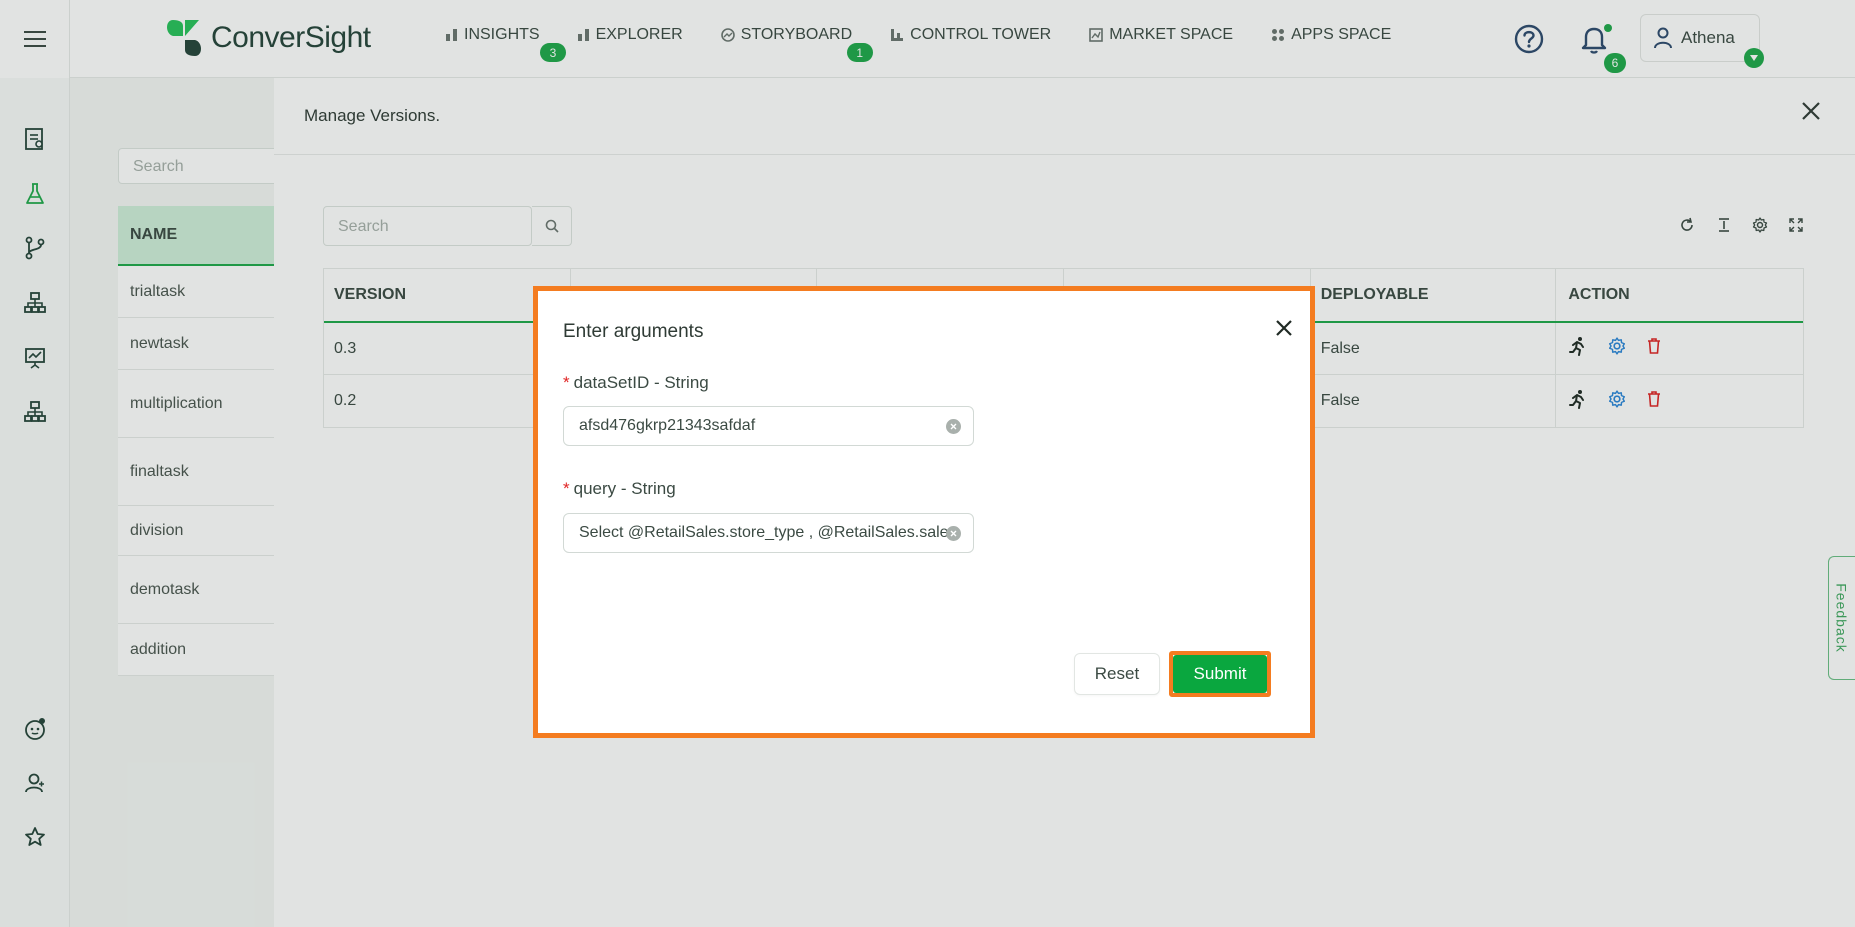 The width and height of the screenshot is (1855, 927). What do you see at coordinates (633, 331) in the screenshot?
I see `modal-title: Enter arguments` at bounding box center [633, 331].